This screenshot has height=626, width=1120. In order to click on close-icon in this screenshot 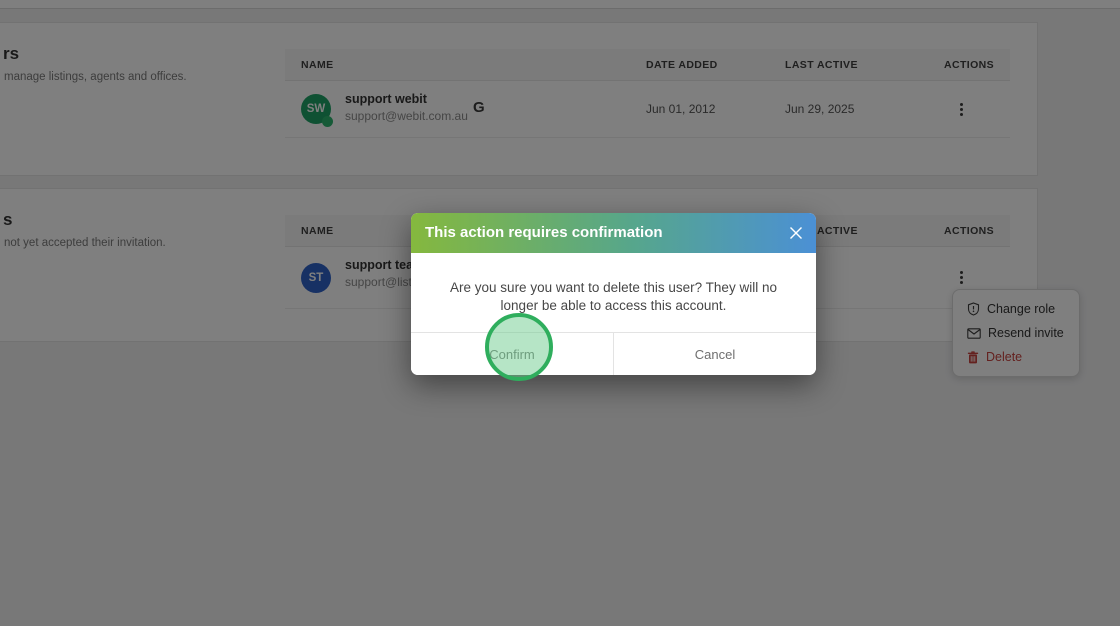, I will do `click(796, 233)`.